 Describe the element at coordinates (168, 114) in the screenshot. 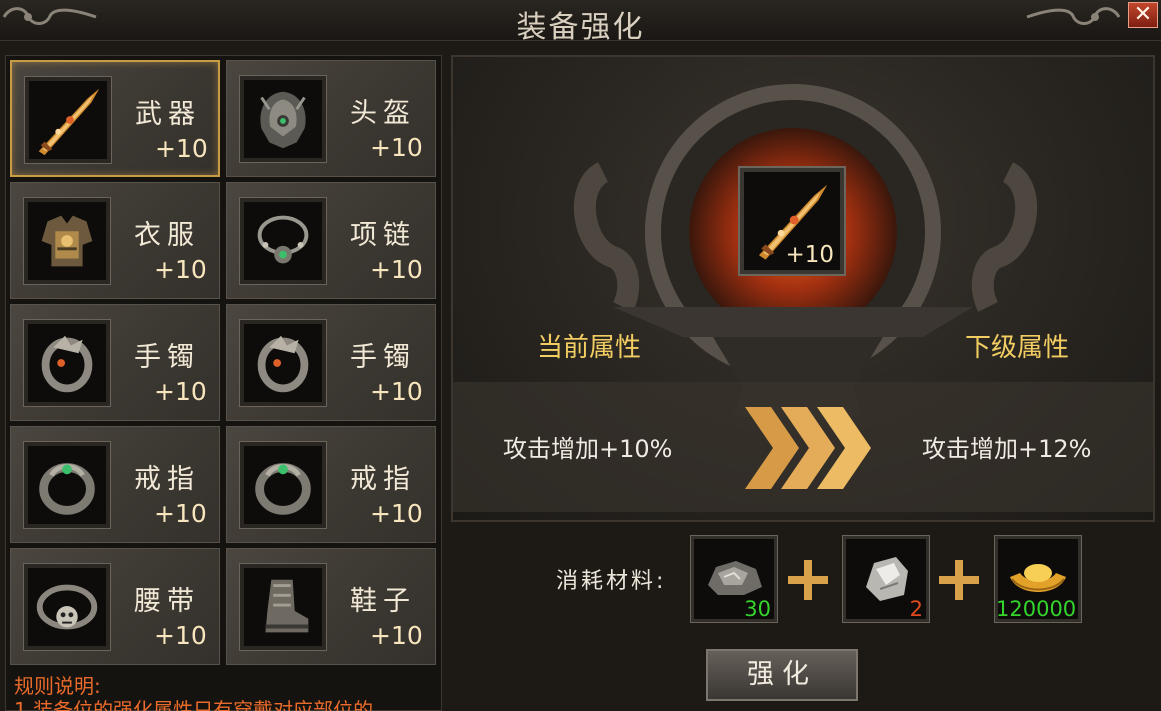

I see `slot-name: 武器` at that location.